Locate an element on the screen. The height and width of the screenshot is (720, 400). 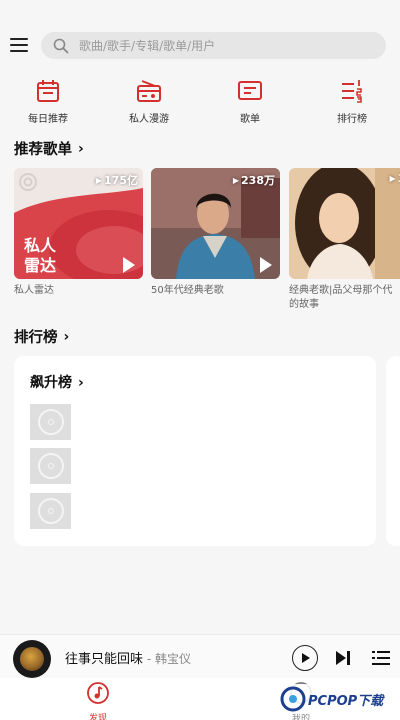
cover-text-line2: 雷达 is located at coordinates (40, 265).